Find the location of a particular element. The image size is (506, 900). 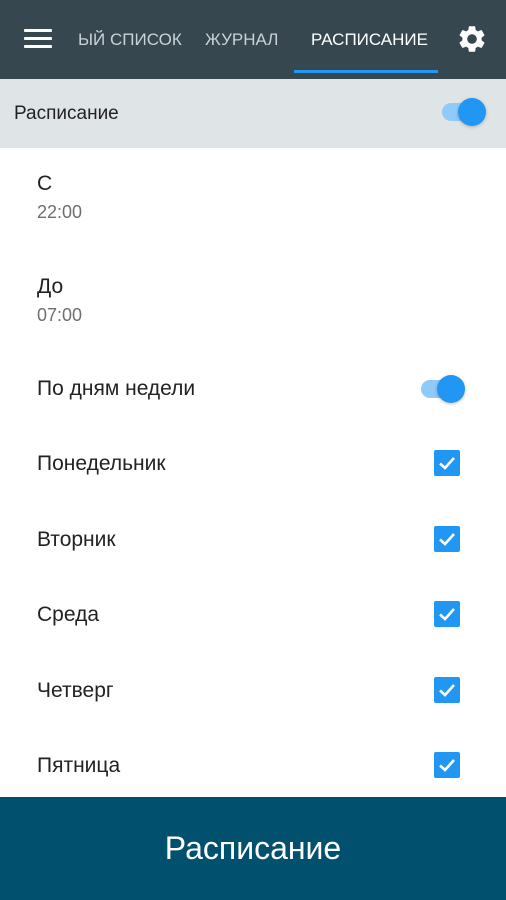

tab-strip: ЫЙ СПИСОК ЖУРНАЛ РАСПИСАНИЕ is located at coordinates (254, 39).